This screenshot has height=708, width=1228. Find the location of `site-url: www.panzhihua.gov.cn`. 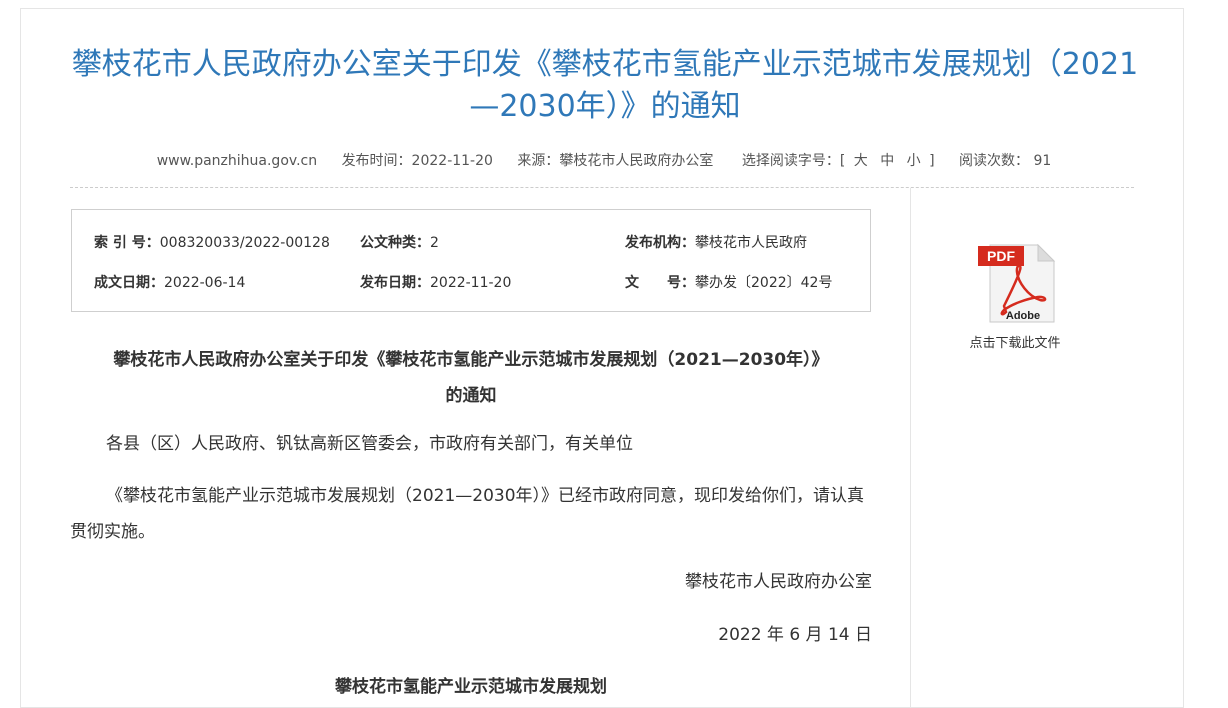

site-url: www.panzhihua.gov.cn is located at coordinates (237, 161).